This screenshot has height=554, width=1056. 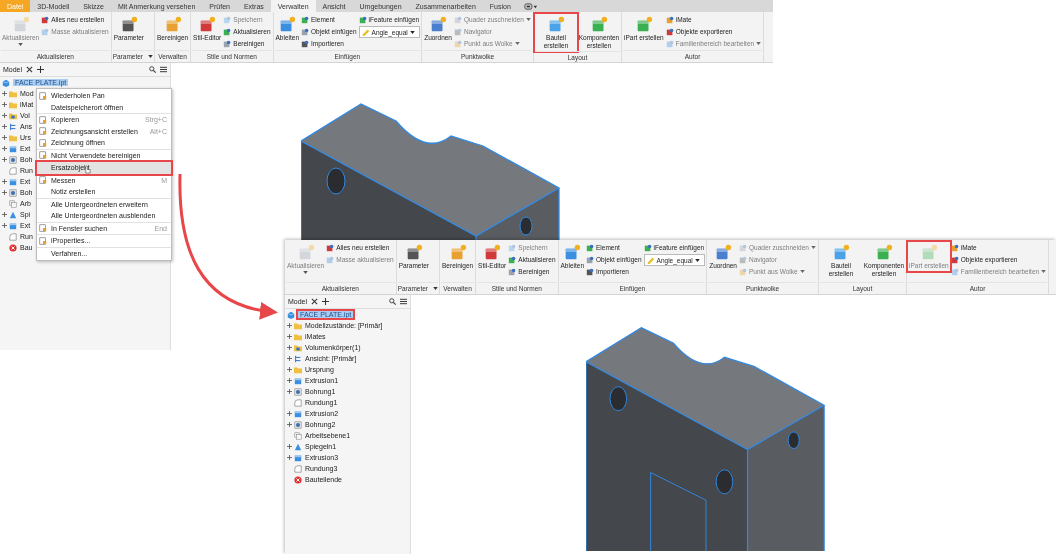 I want to click on stop-icon, so click(x=298, y=479).